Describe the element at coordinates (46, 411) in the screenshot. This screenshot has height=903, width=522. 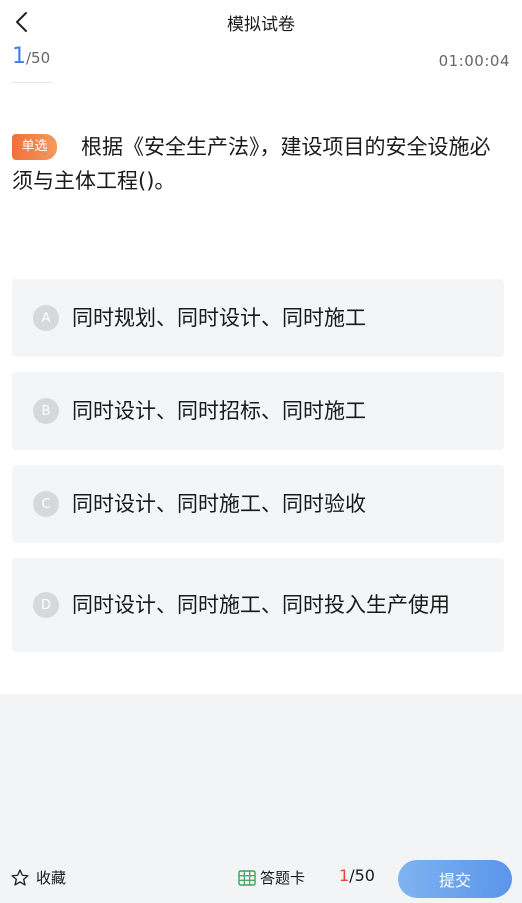
I see `option-letter: B` at that location.